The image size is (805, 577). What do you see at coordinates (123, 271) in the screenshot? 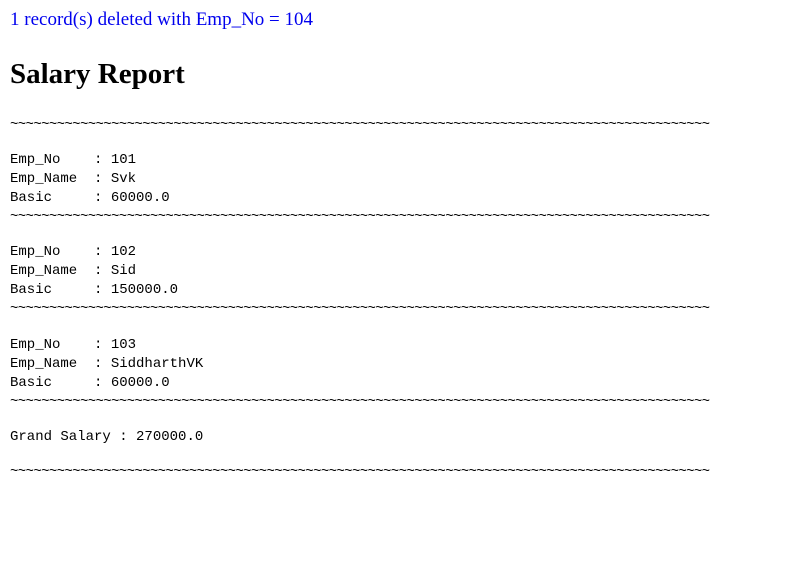
I see `emp-name-value: Sid` at bounding box center [123, 271].